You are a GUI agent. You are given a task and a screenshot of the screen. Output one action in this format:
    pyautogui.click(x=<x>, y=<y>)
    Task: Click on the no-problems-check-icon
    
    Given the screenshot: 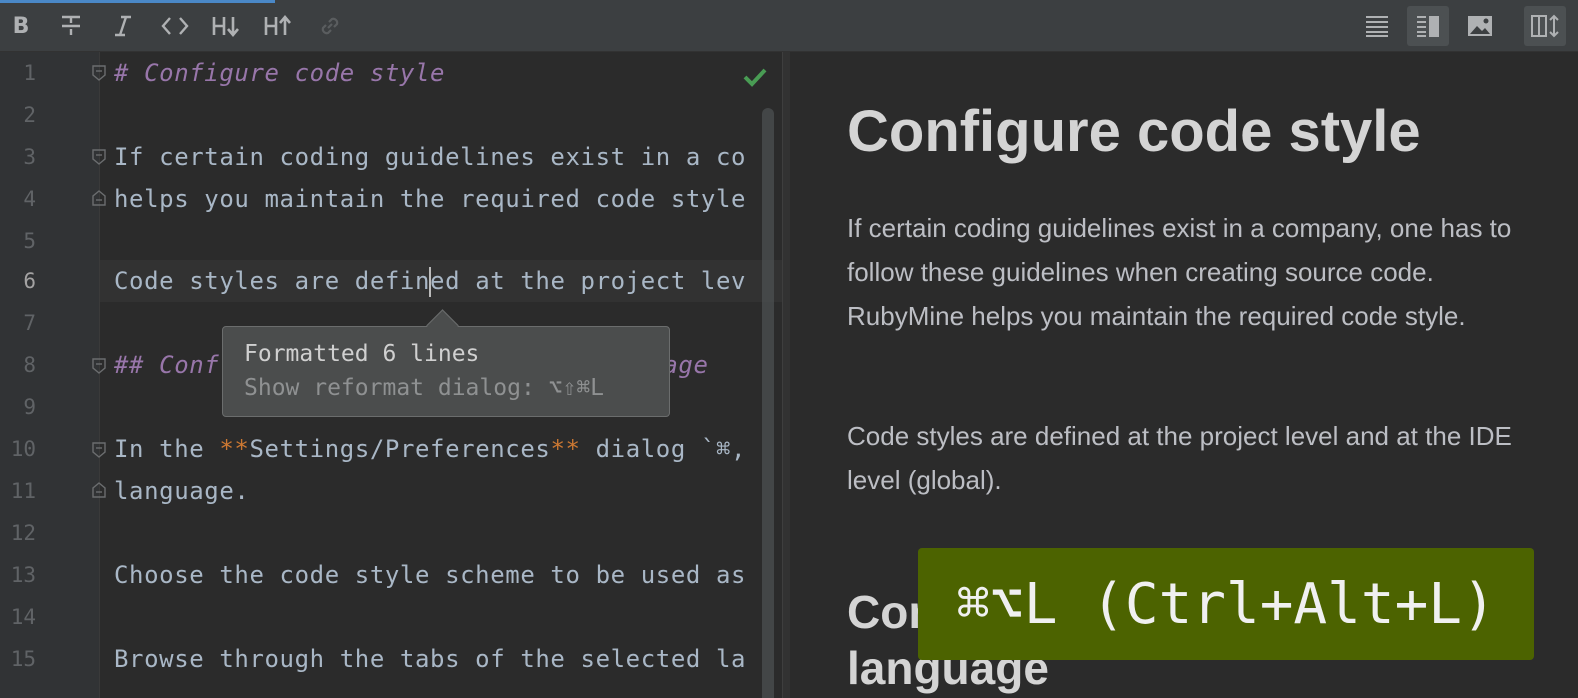 What is the action you would take?
    pyautogui.click(x=755, y=77)
    